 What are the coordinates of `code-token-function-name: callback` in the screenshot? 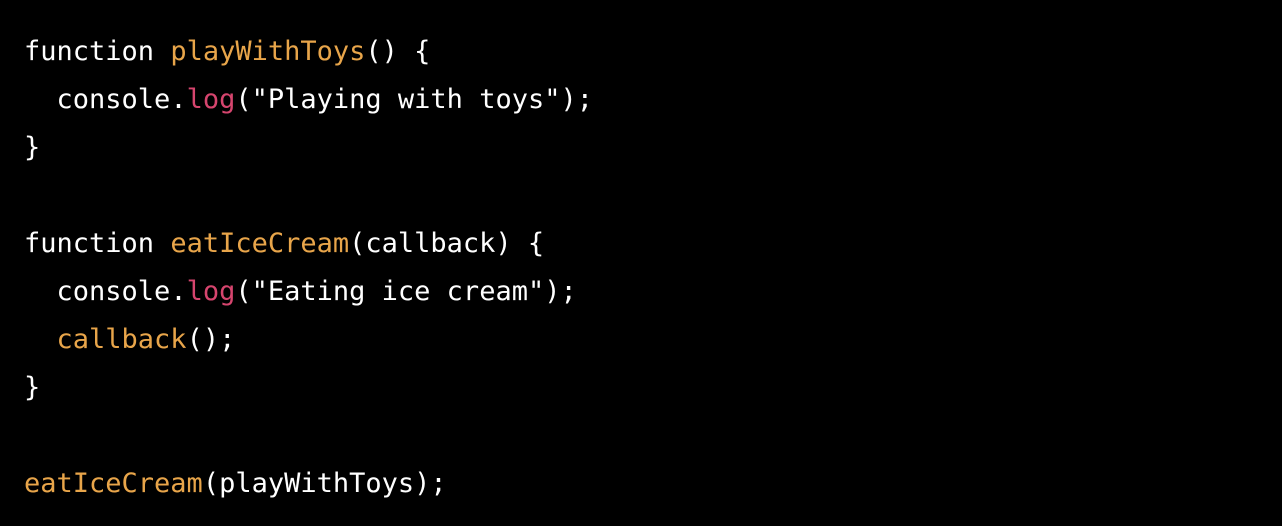 It's located at (121, 339).